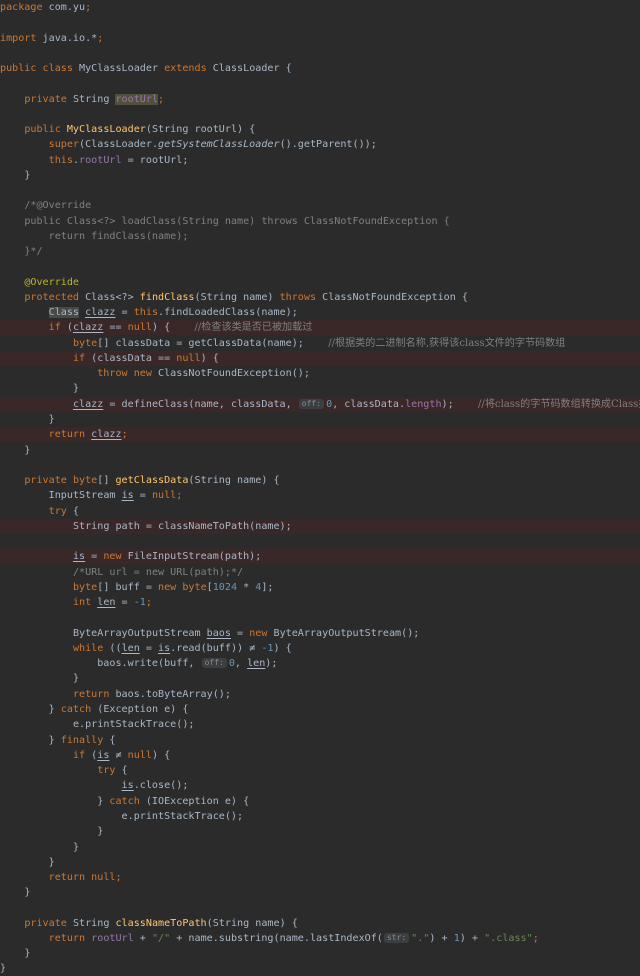  What do you see at coordinates (161, 785) in the screenshot?
I see `code-token: .close();` at bounding box center [161, 785].